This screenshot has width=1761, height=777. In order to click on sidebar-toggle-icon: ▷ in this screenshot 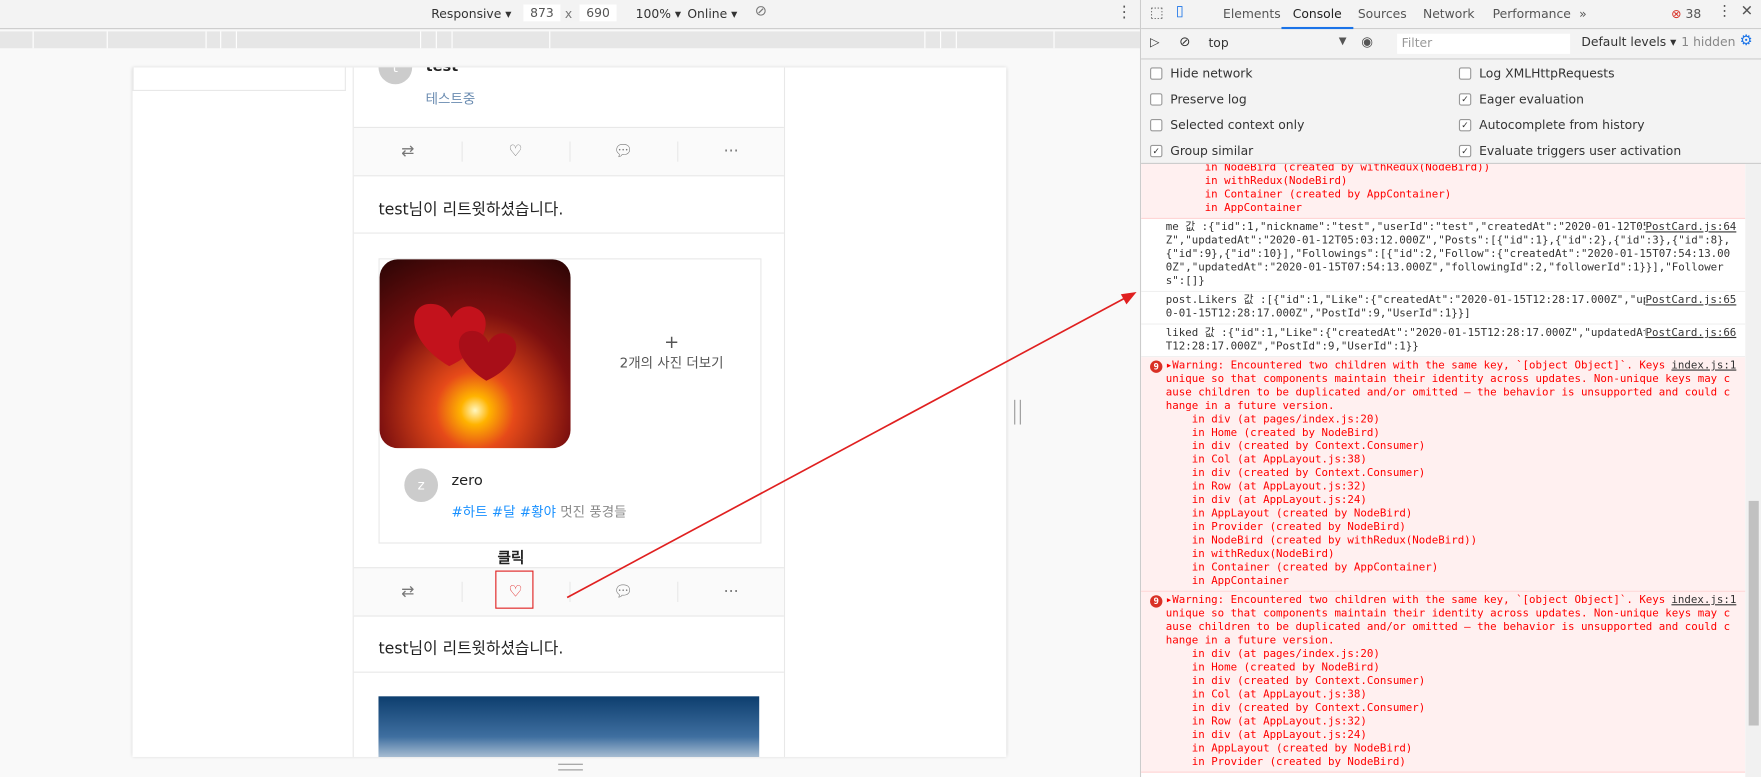, I will do `click(1155, 42)`.